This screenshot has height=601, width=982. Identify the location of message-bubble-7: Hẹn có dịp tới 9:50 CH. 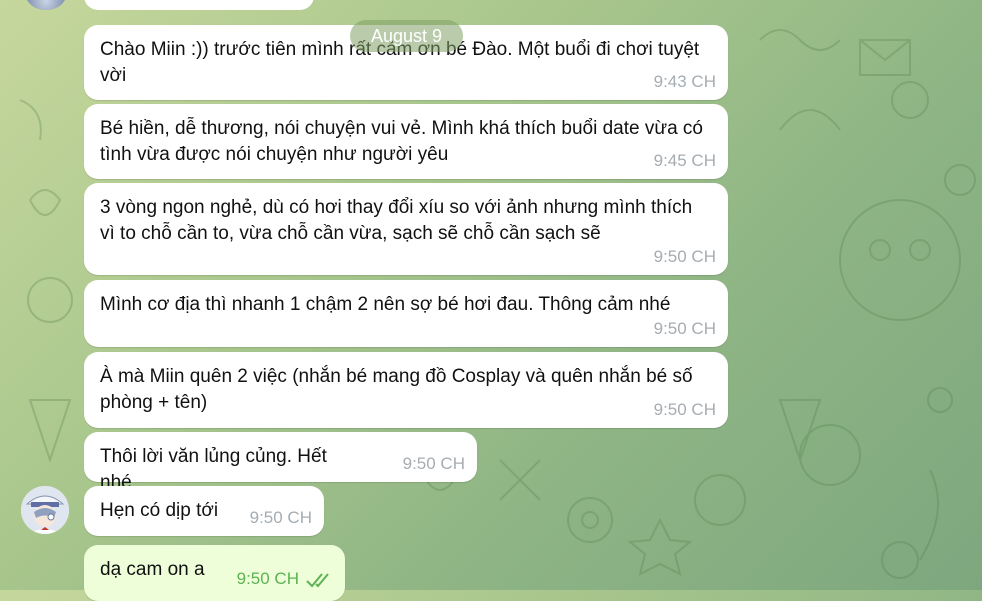
(204, 511).